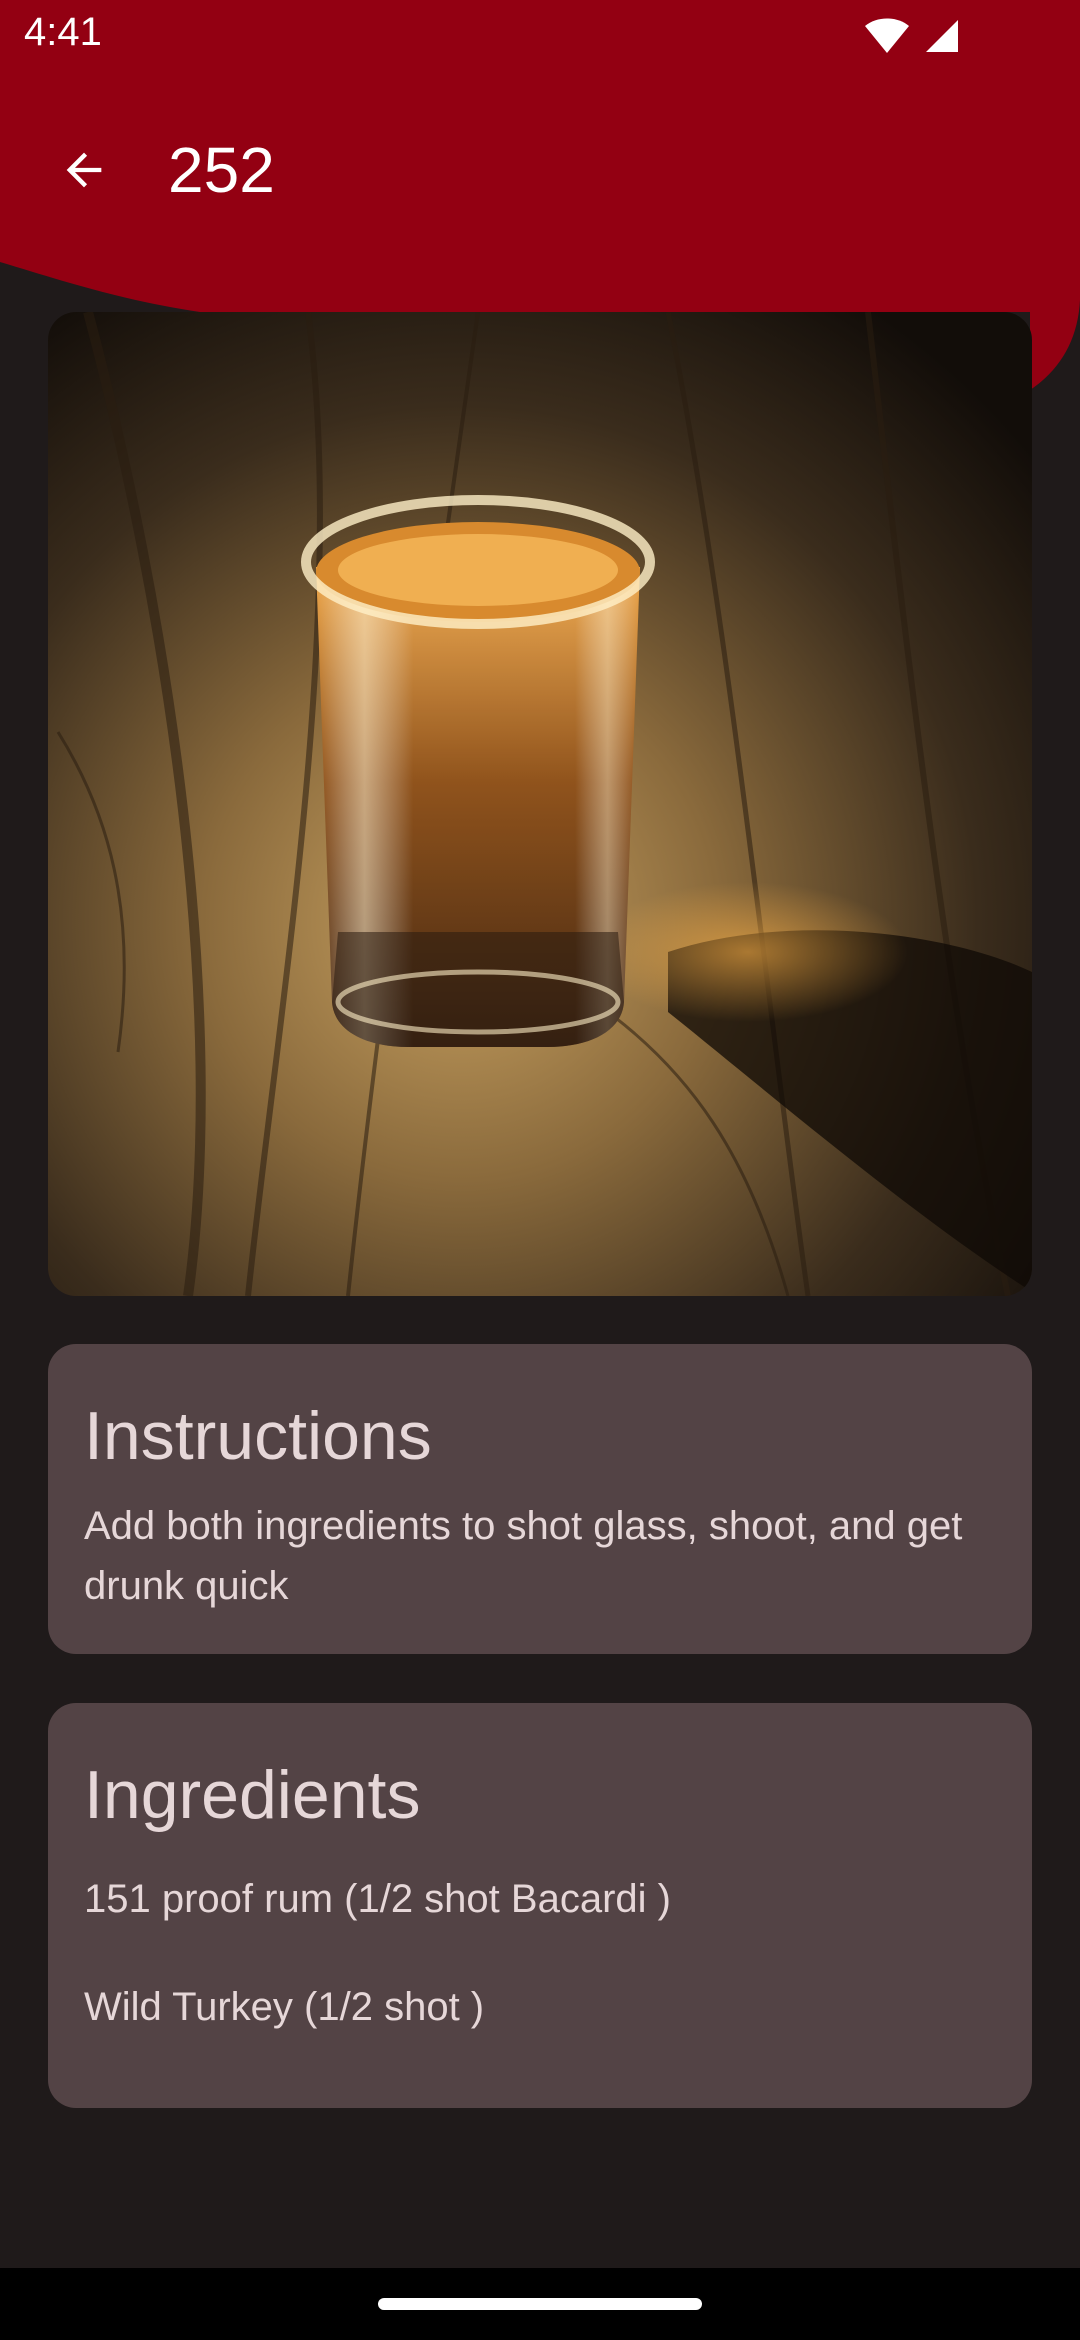 The height and width of the screenshot is (2340, 1080). I want to click on ingredients-title: Ingredients, so click(252, 1795).